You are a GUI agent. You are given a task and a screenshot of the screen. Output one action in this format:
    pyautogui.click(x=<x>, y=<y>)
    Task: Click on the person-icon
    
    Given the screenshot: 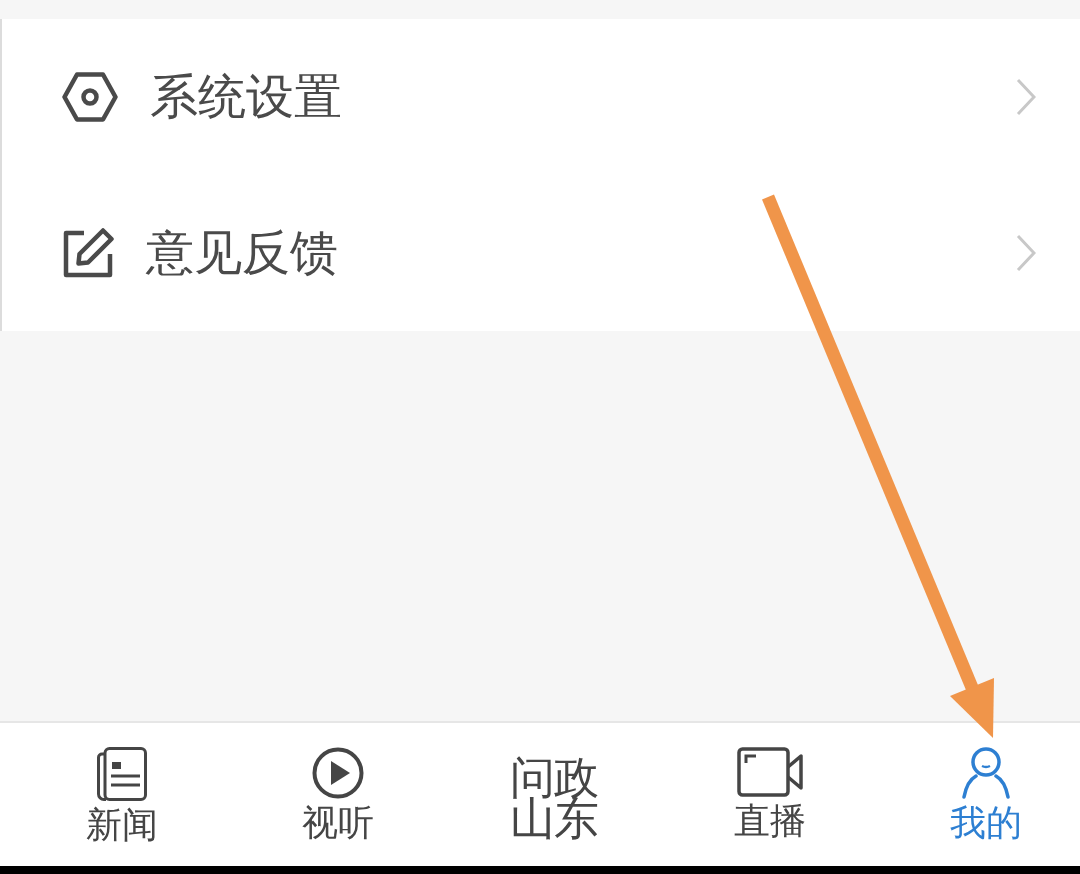 What is the action you would take?
    pyautogui.click(x=986, y=773)
    